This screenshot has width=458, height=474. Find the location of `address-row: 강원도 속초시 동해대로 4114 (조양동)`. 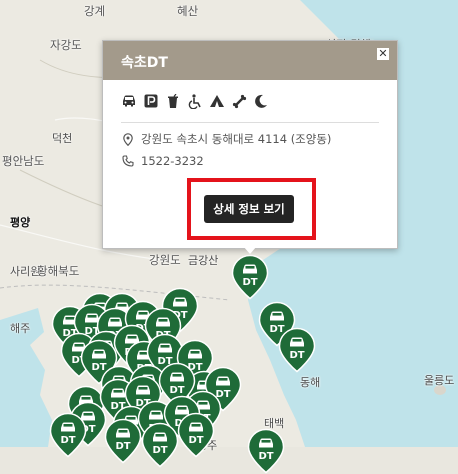

address-row: 강원도 속초시 동해대로 4114 (조양동) is located at coordinates (226, 139).